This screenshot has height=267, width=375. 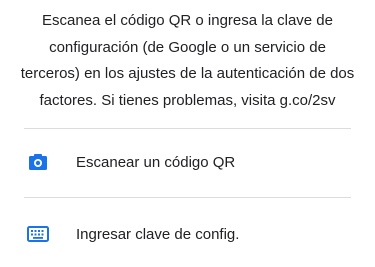 I want to click on divider-top, so click(x=187, y=128).